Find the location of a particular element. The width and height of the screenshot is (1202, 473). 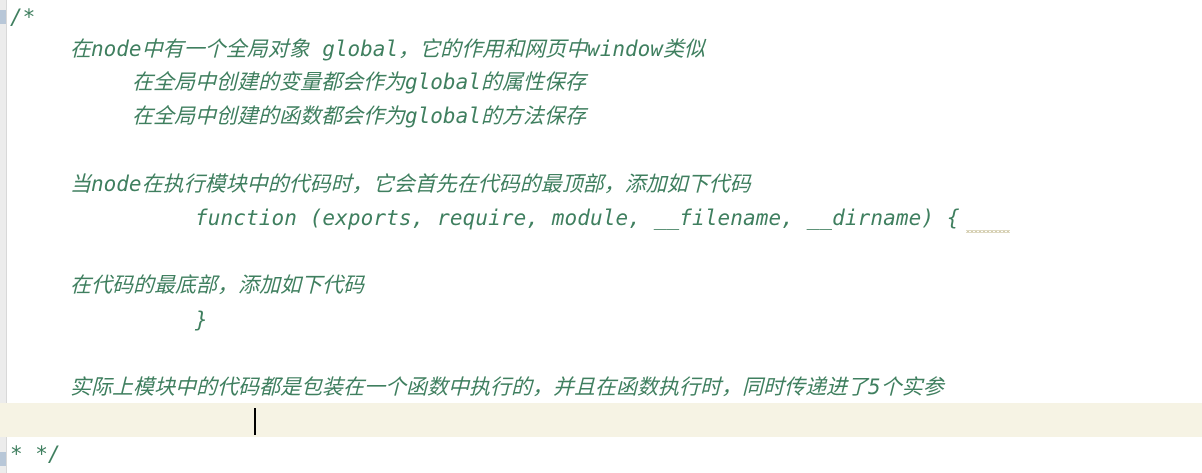

code-line: 在代码的最底部，添加如下代码 is located at coordinates (217, 285).